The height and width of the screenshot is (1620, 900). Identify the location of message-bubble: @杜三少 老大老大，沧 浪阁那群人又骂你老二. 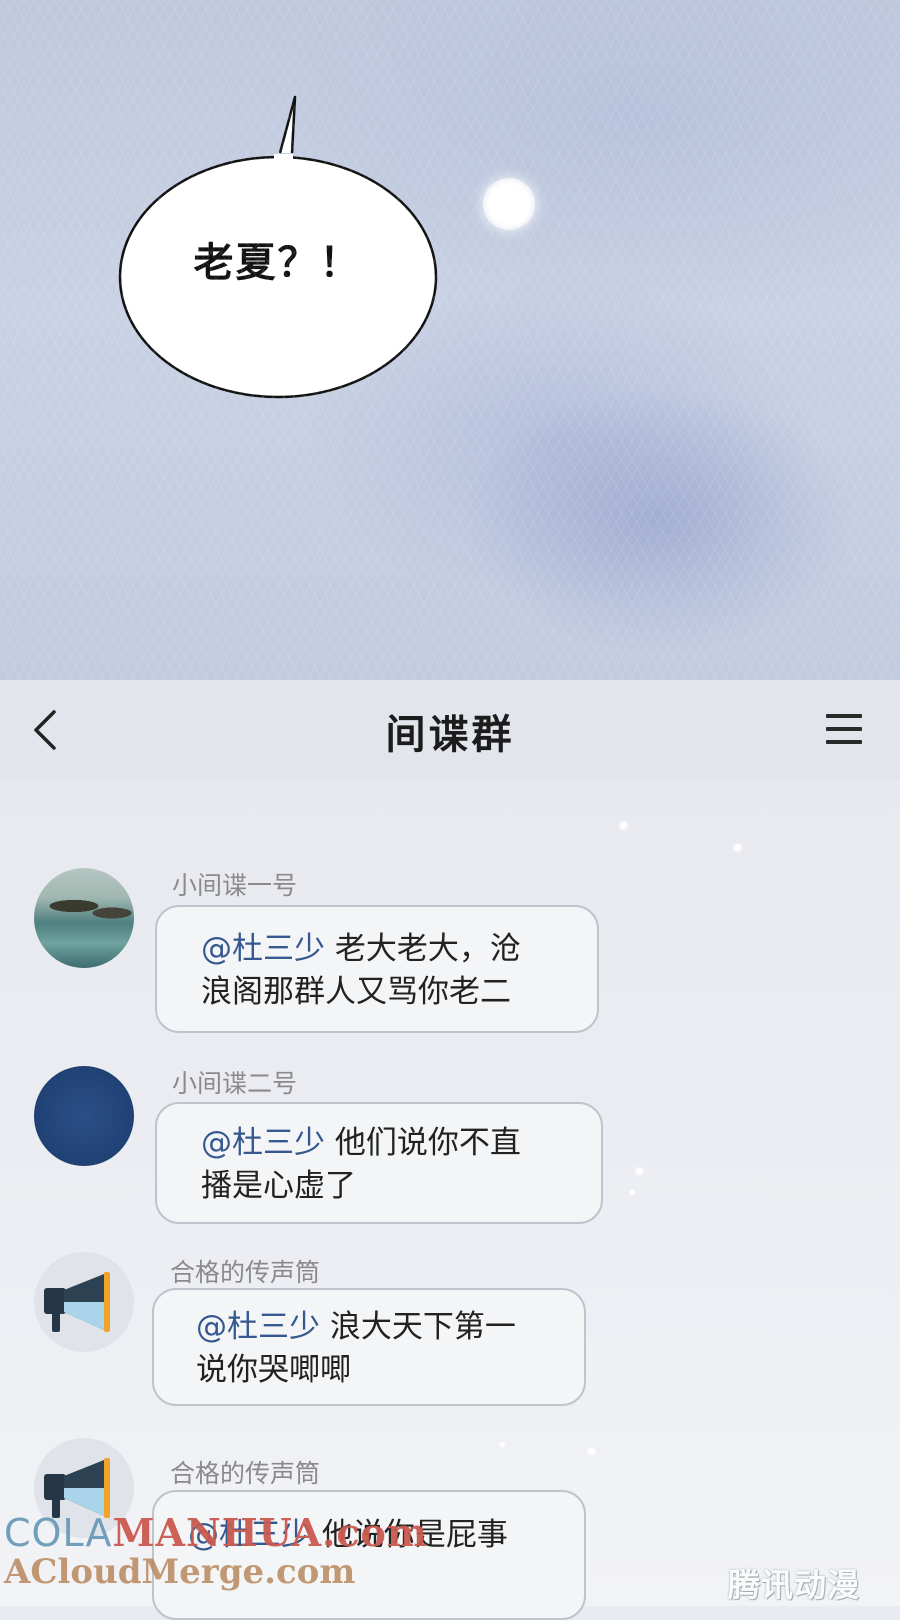
(377, 969).